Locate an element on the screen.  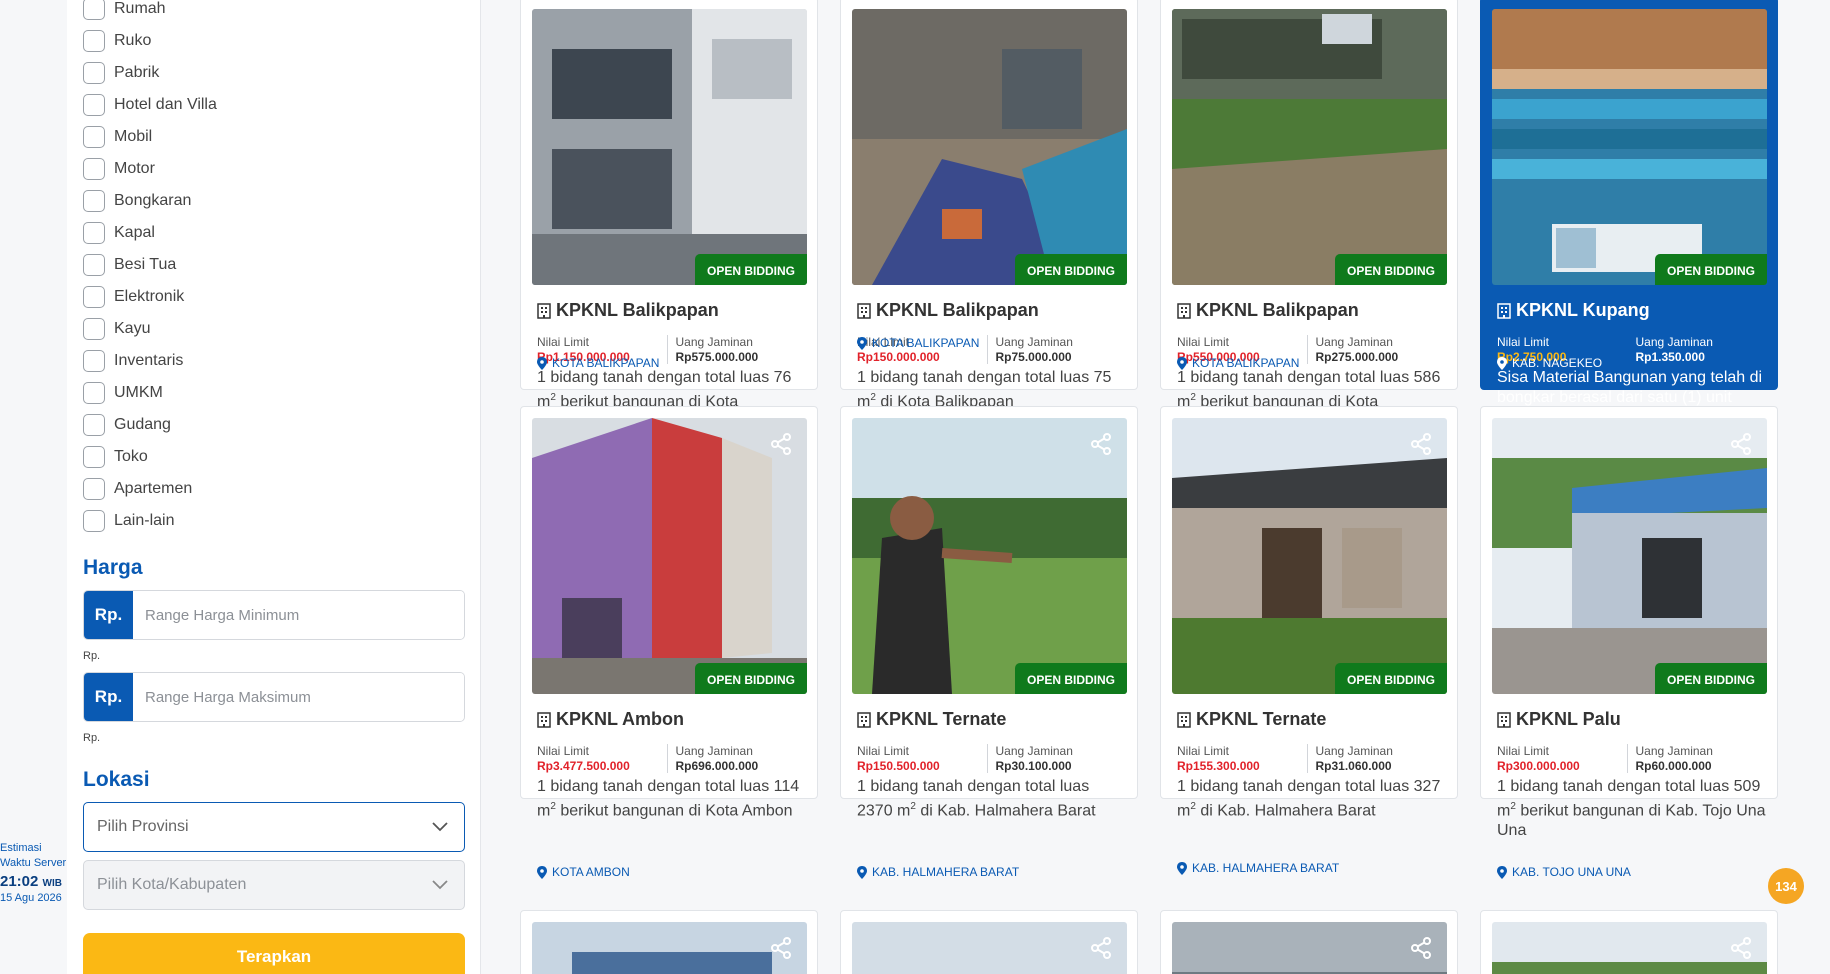
card-office: KPKNL Ternate is located at coordinates (1251, 719).